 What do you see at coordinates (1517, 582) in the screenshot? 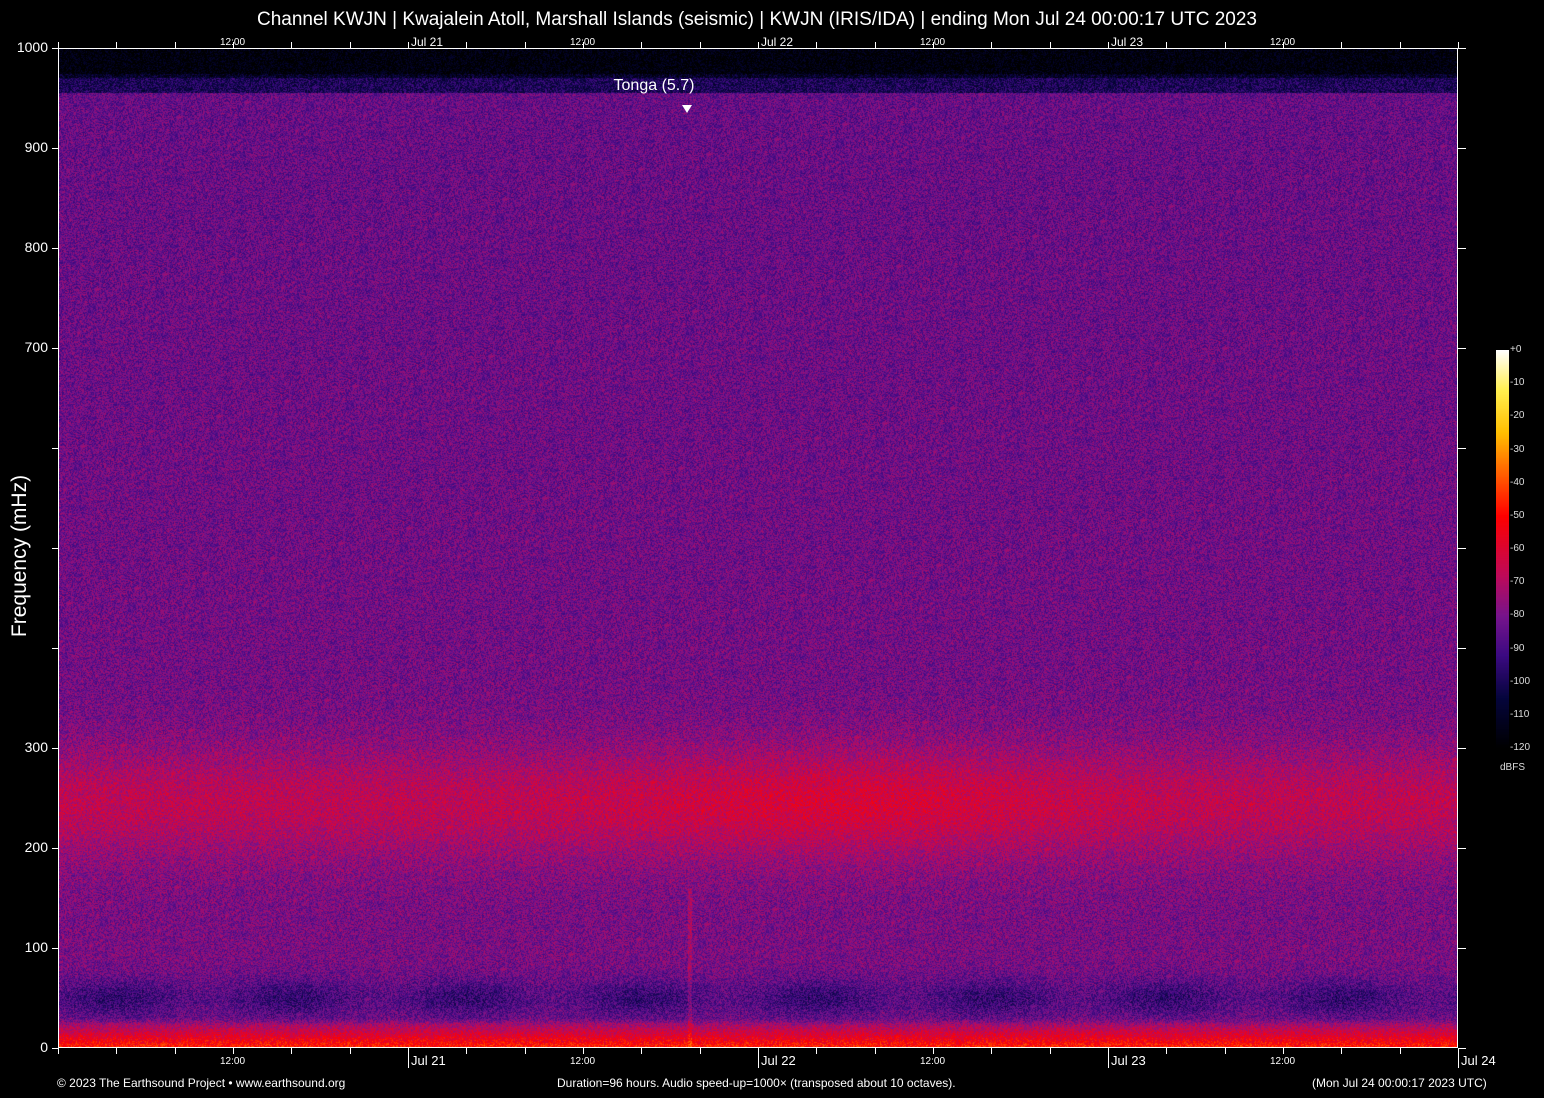
I see `colorbar-tick-label: -70` at bounding box center [1517, 582].